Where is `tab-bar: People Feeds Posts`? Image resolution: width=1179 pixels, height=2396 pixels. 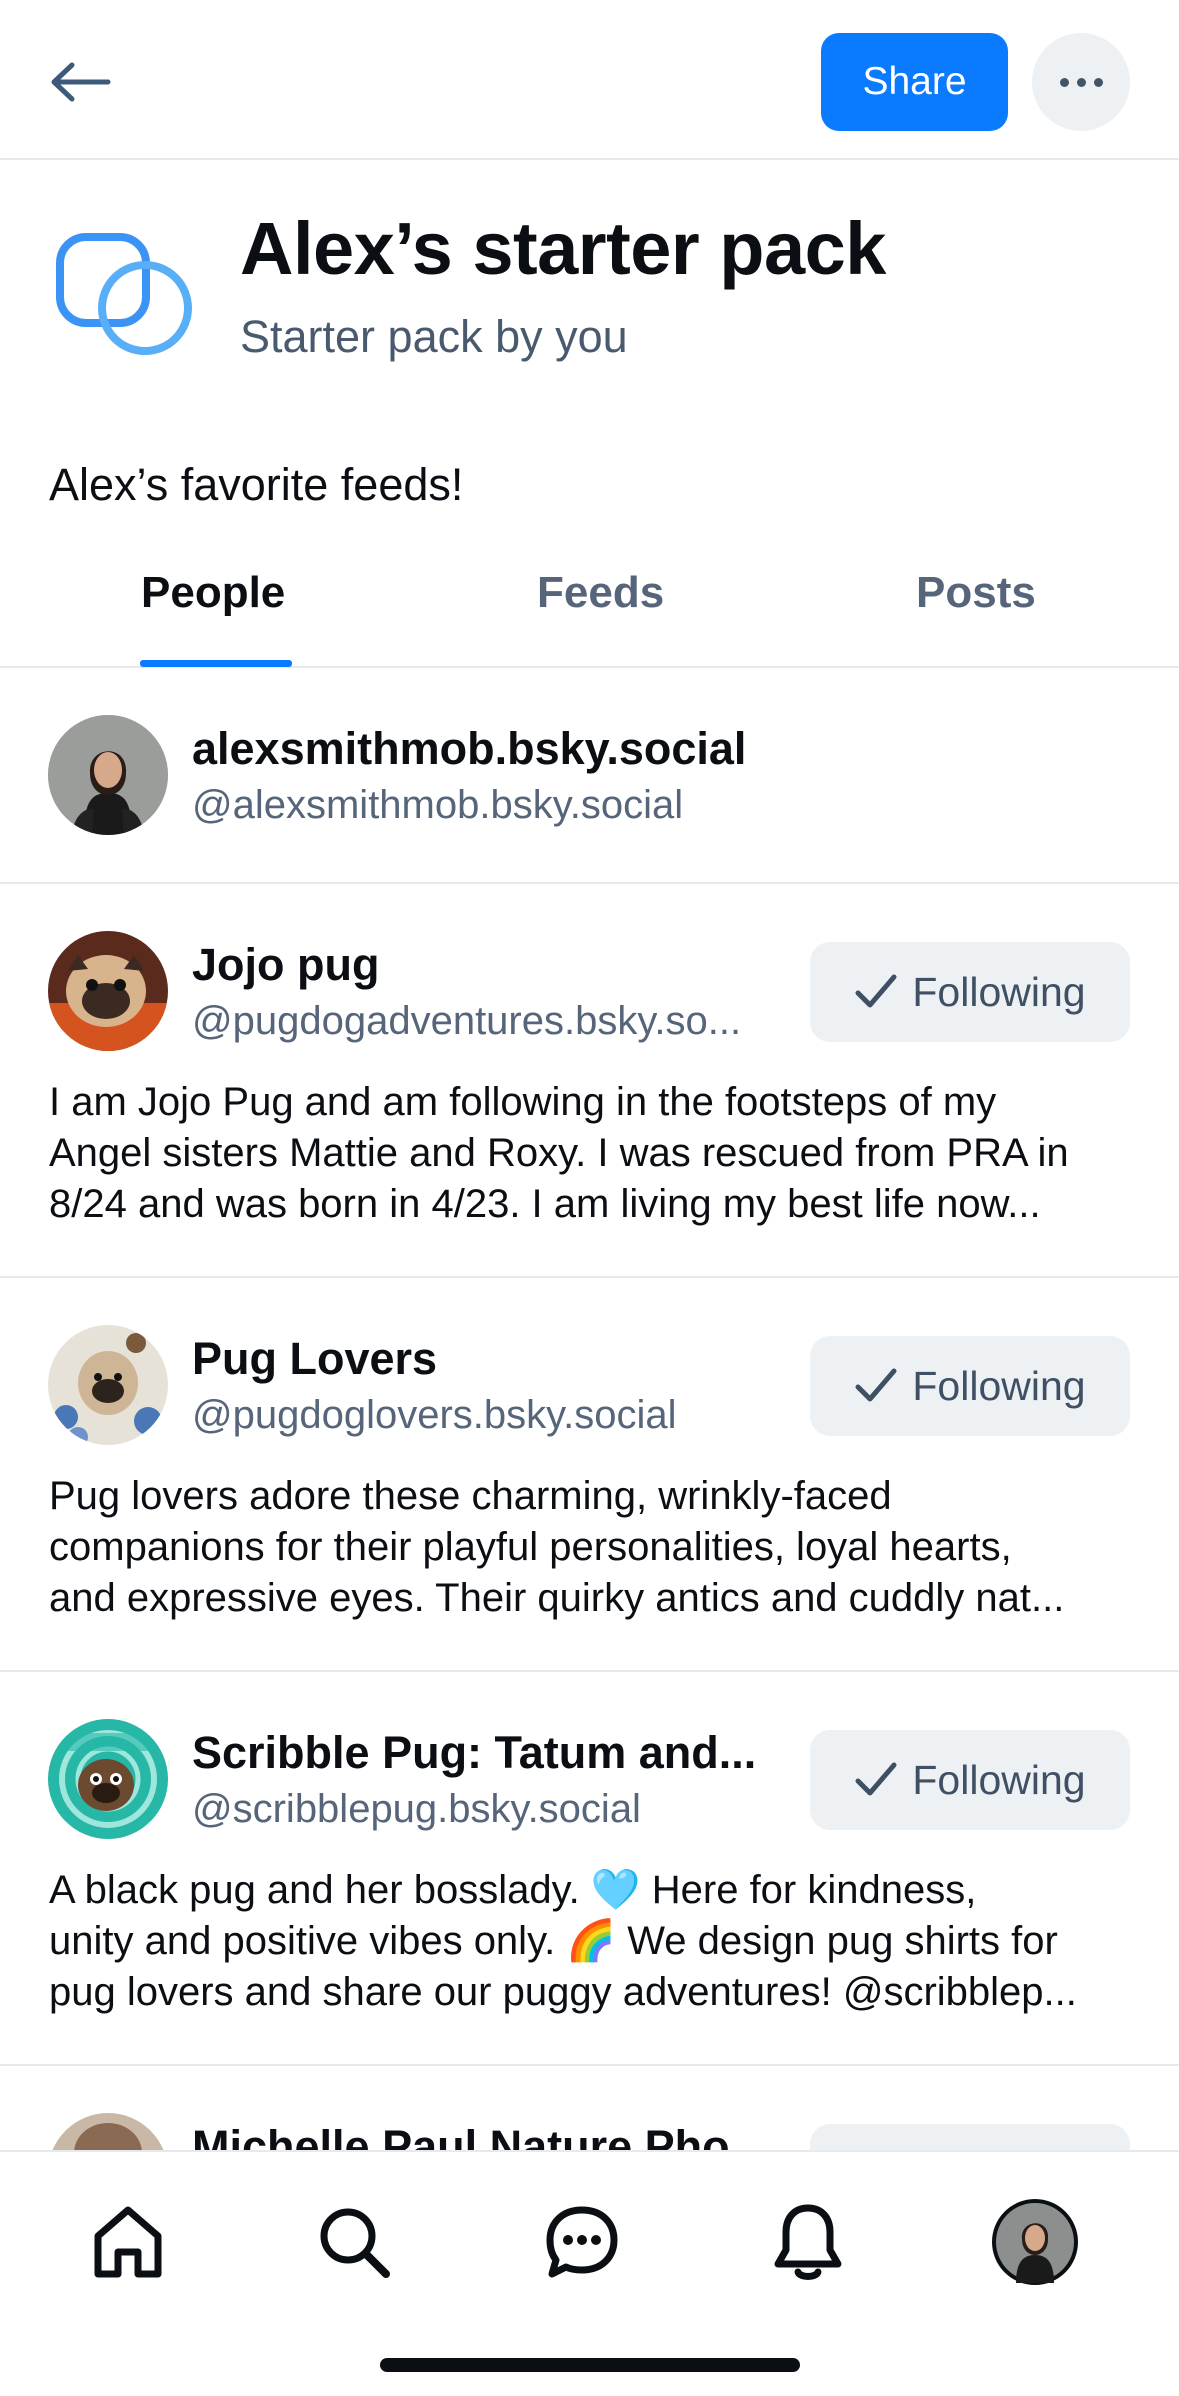
tab-bar: People Feeds Posts is located at coordinates (589, 609).